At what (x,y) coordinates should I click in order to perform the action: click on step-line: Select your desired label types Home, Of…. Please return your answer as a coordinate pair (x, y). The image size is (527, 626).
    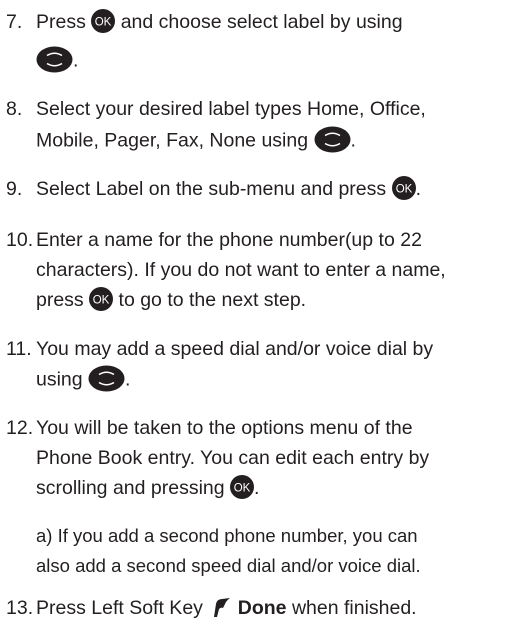
    Looking at the image, I should click on (231, 112).